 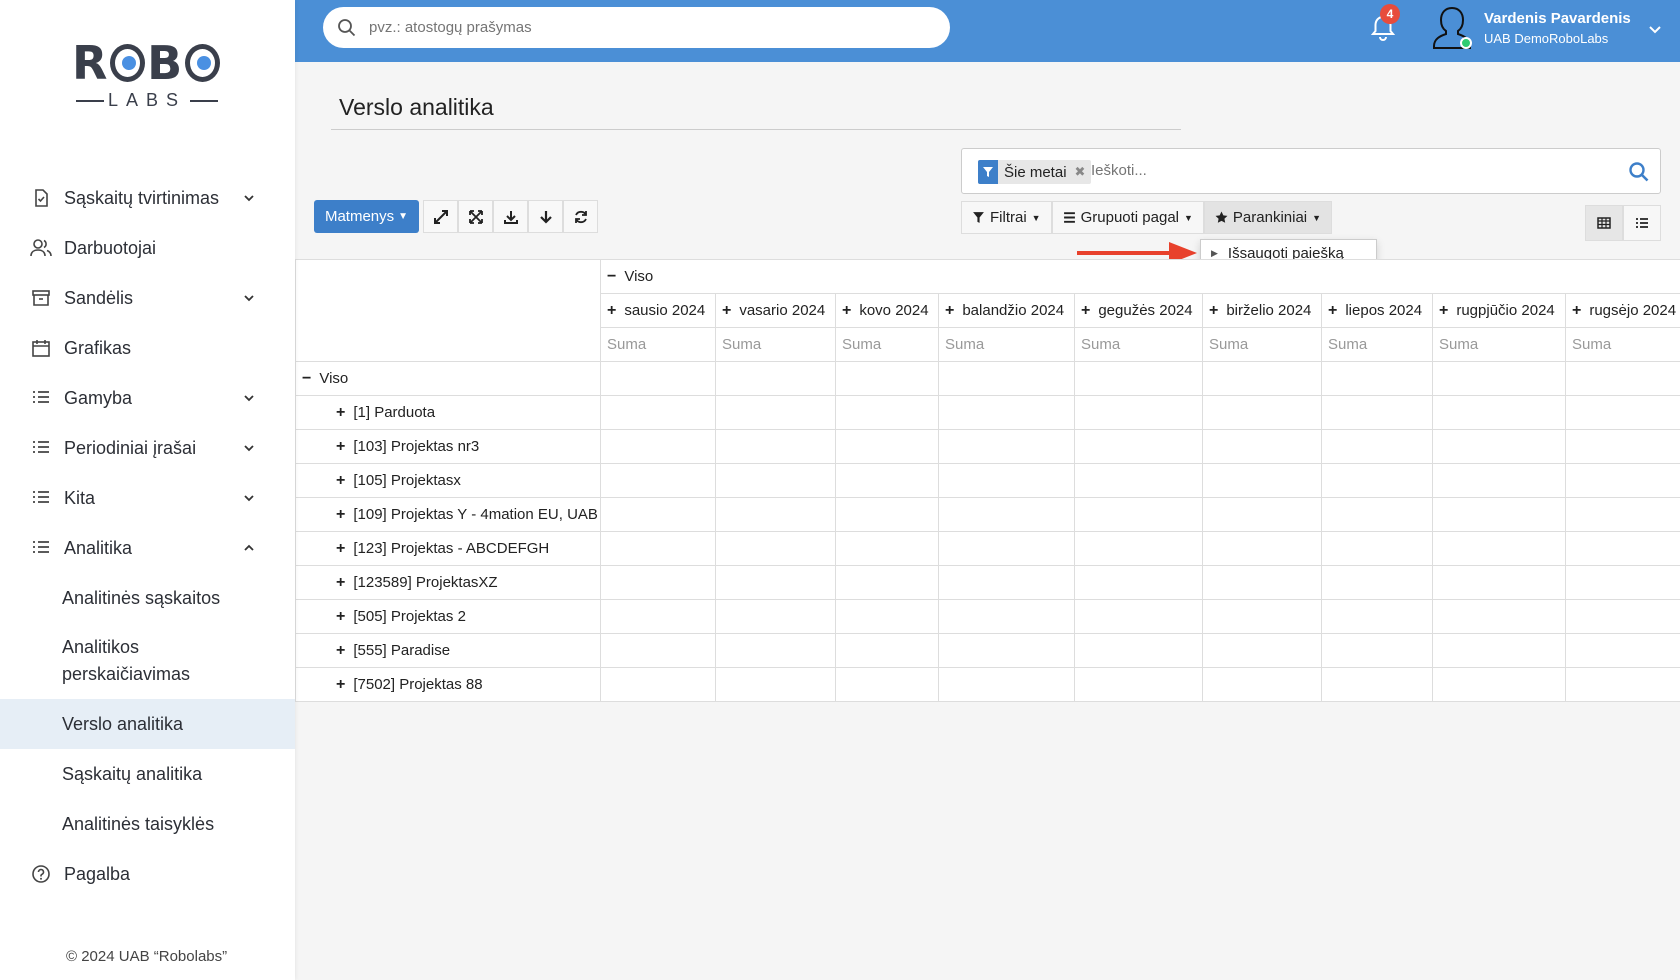 What do you see at coordinates (1139, 276) in the screenshot?
I see `pivot-column-header-total: − Viso` at bounding box center [1139, 276].